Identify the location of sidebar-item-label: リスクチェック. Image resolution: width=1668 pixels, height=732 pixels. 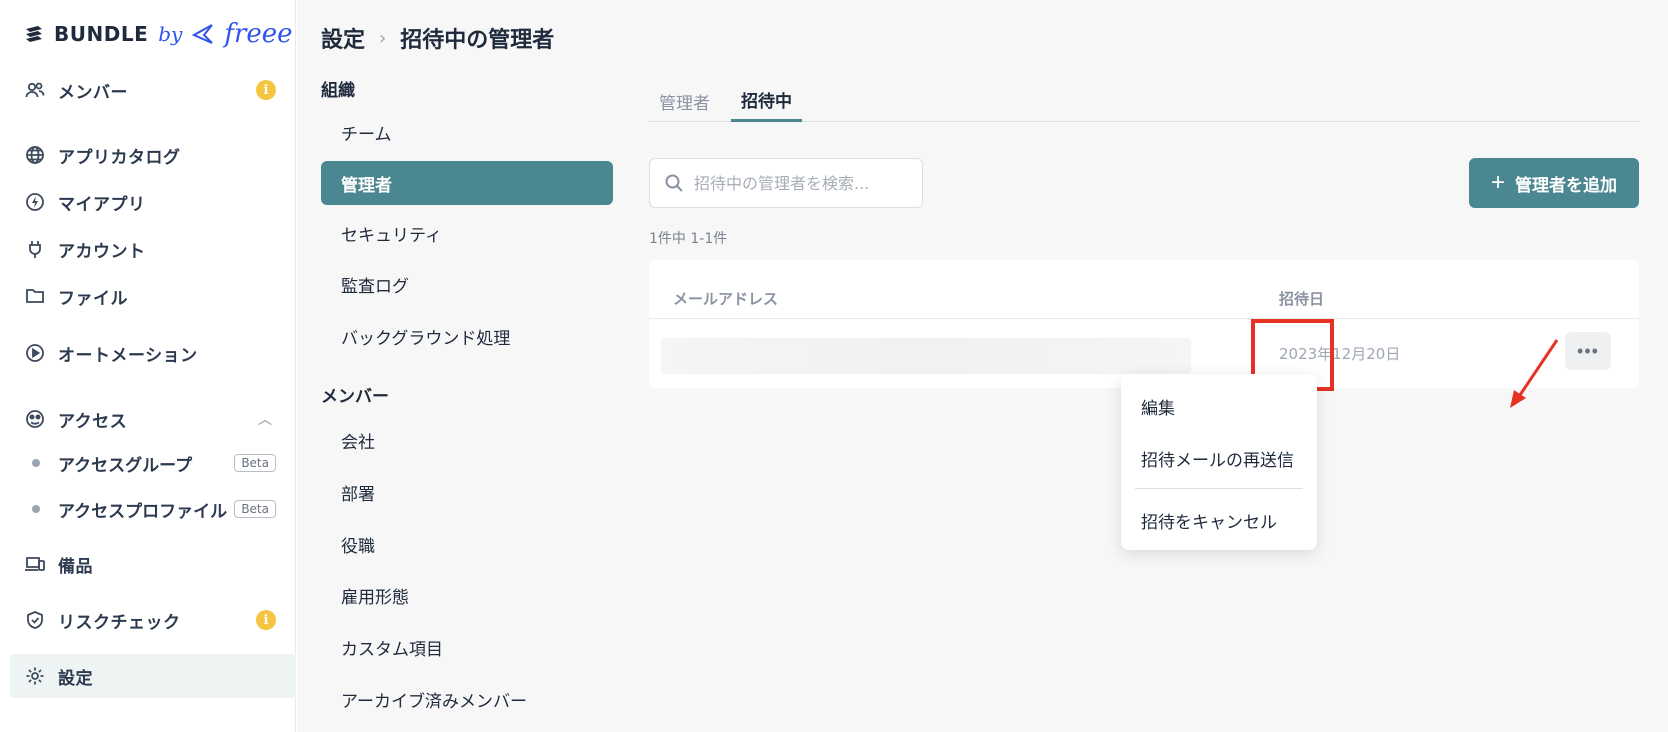
(119, 622).